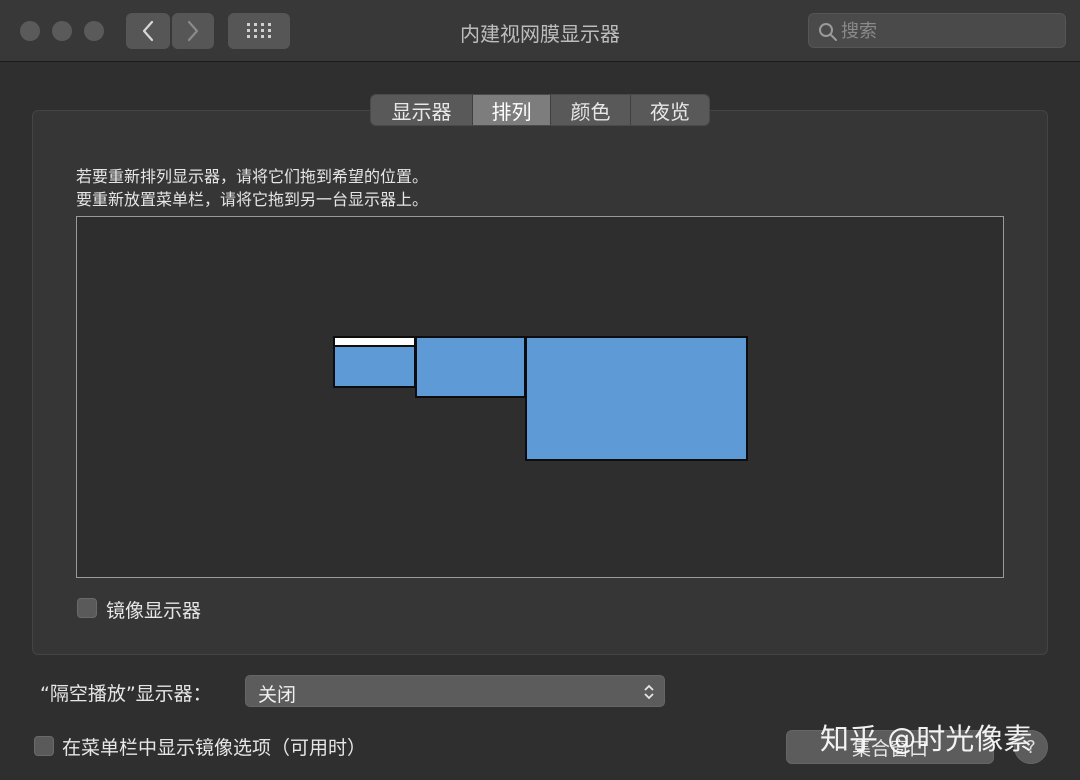  Describe the element at coordinates (455, 691) in the screenshot. I see `airplay-select: 关闭` at that location.